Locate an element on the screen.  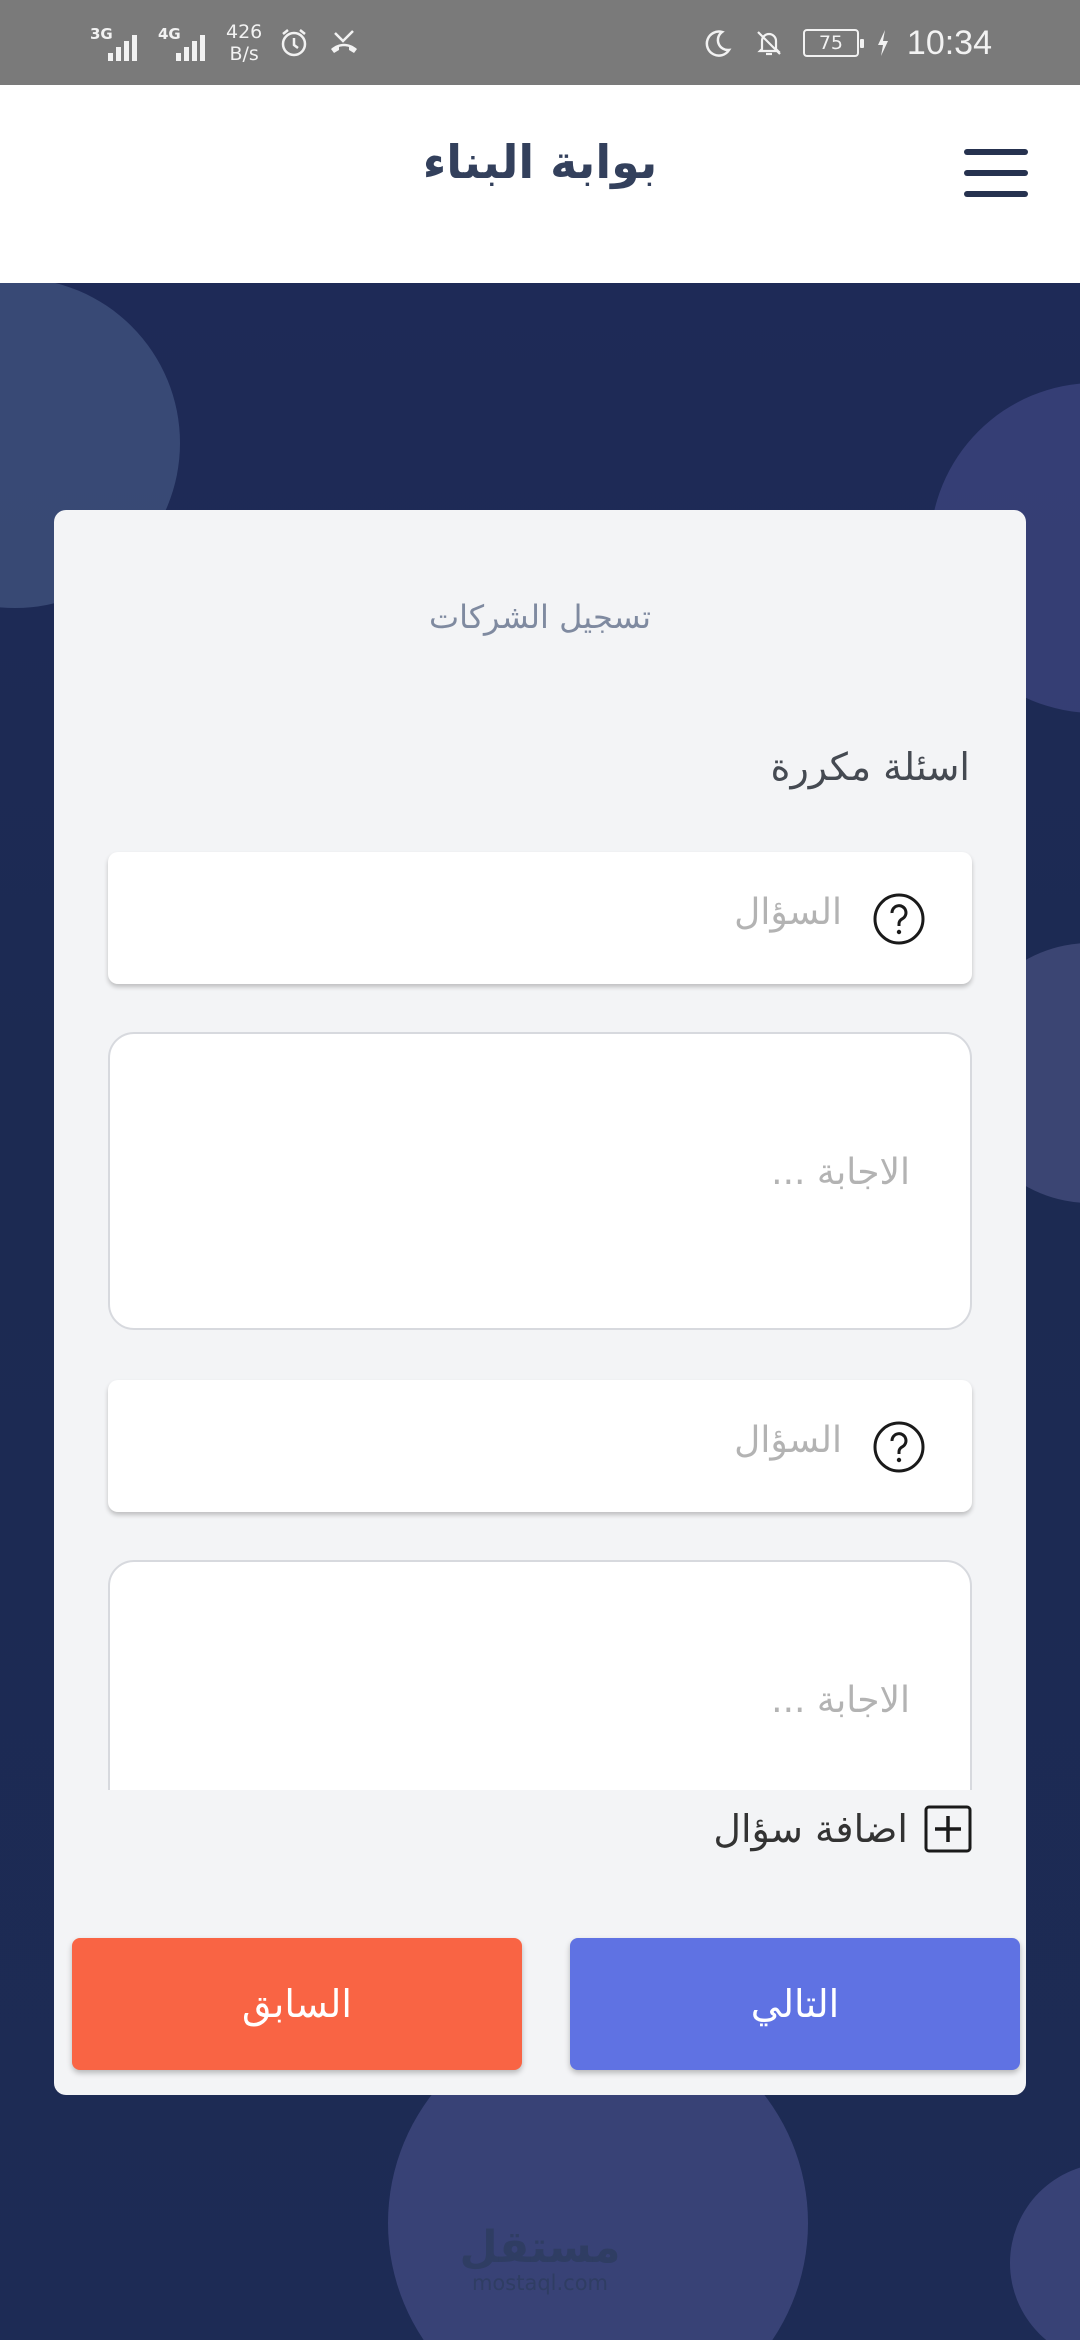
sim2-signal-icon: 4G is located at coordinates (185, 43).